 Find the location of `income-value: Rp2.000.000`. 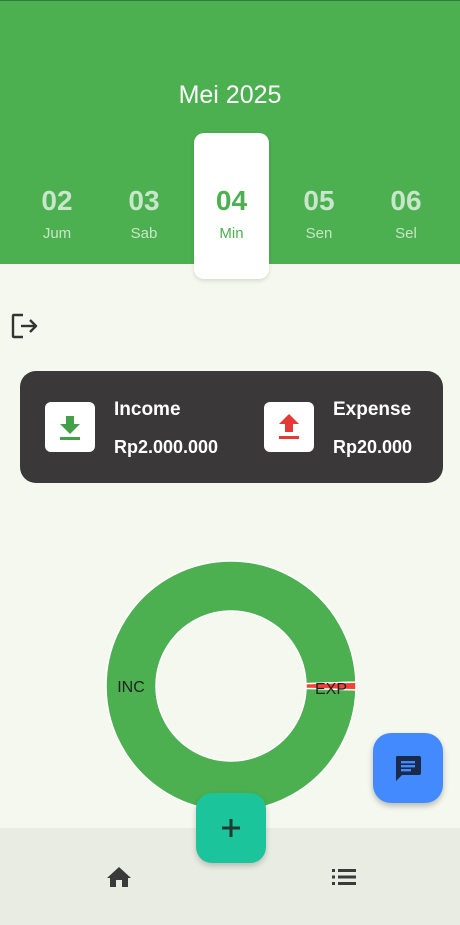

income-value: Rp2.000.000 is located at coordinates (166, 447).